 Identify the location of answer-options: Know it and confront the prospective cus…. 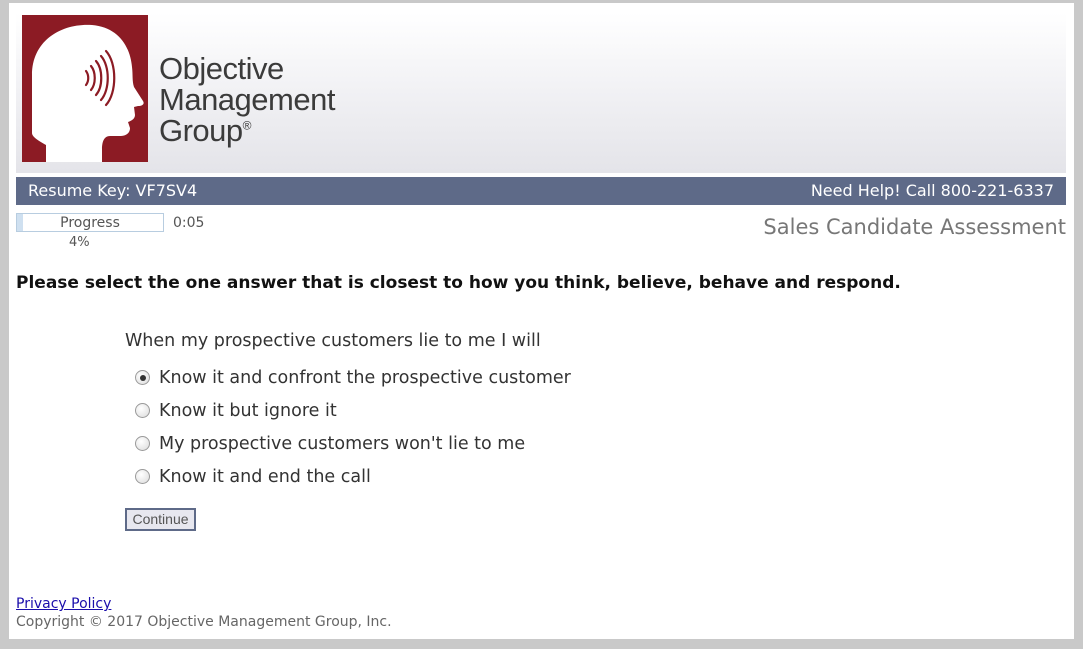
(353, 427).